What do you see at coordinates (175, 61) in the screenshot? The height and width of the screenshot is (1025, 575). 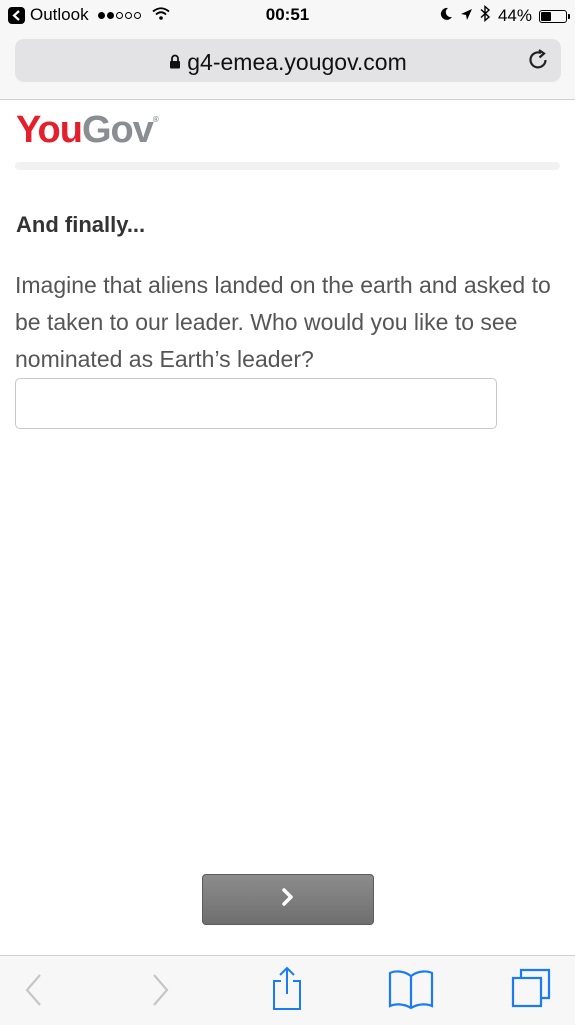 I see `lock-icon` at bounding box center [175, 61].